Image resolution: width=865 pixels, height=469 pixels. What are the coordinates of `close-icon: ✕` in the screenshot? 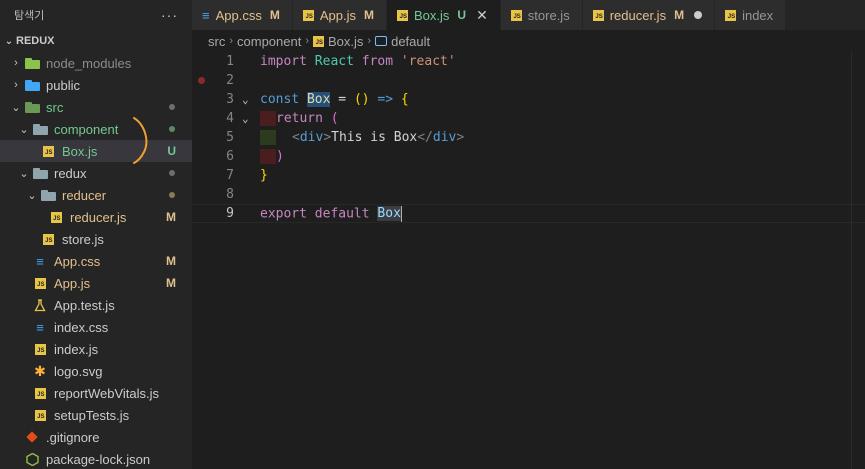 It's located at (482, 15).